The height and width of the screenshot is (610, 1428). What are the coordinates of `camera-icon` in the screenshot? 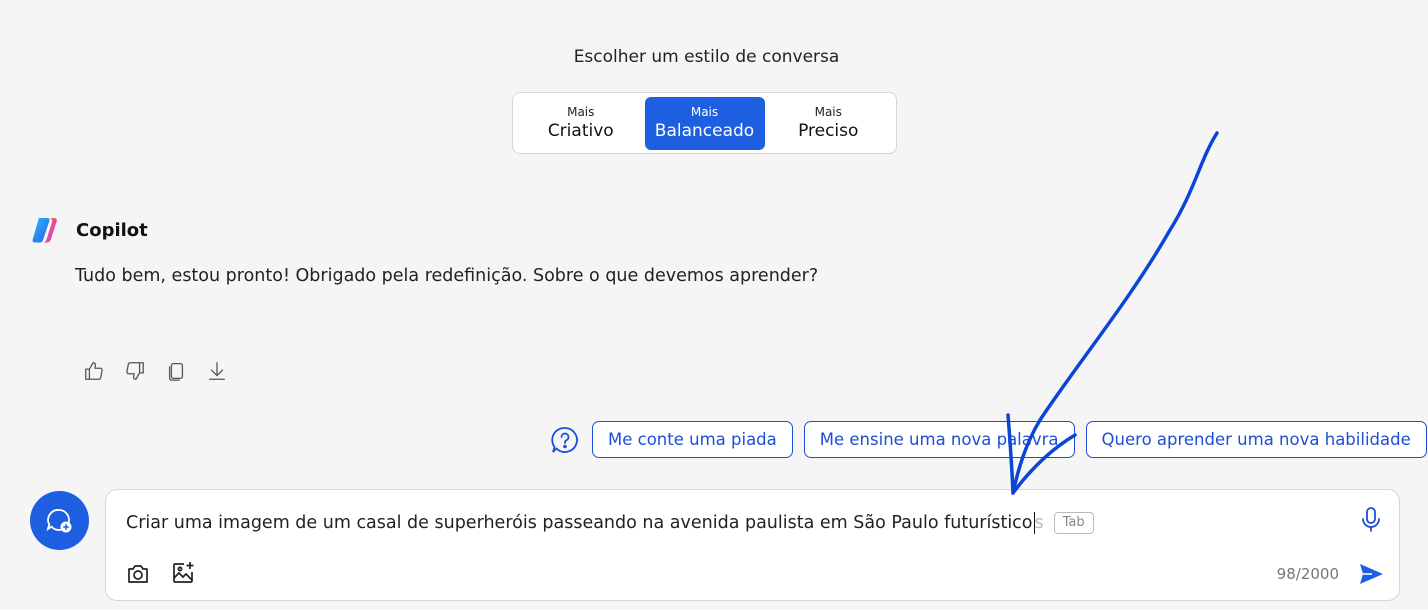 It's located at (138, 574).